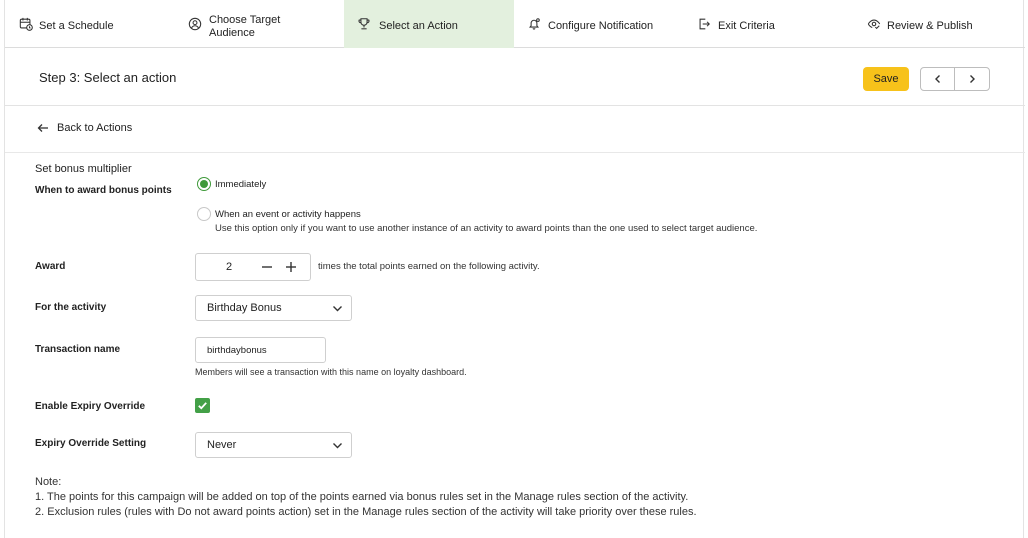 This screenshot has height=538, width=1028. Describe the element at coordinates (78, 349) in the screenshot. I see `transaction-name-label: Transaction name` at that location.